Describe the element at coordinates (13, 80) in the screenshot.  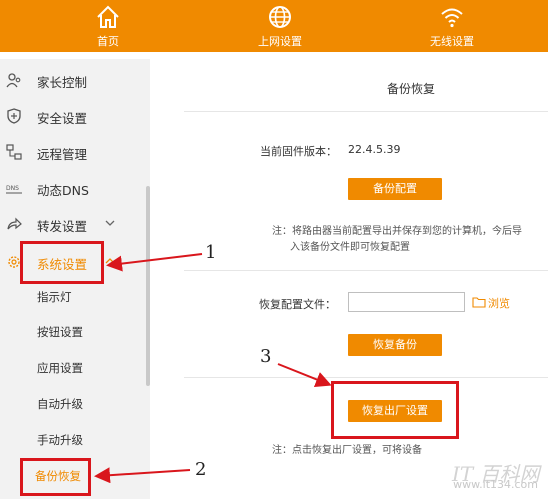
I see `parent-icon` at that location.